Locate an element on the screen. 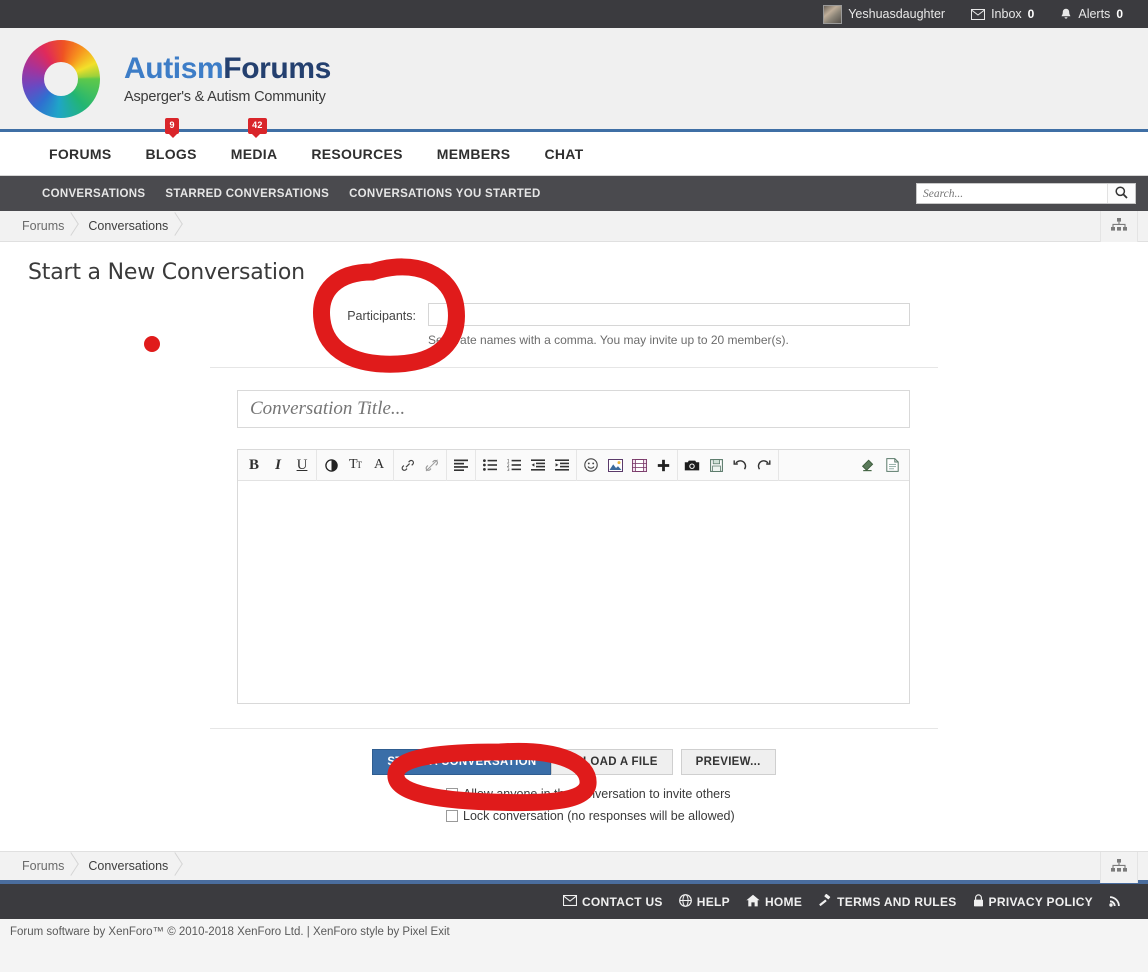 Image resolution: width=1148 pixels, height=972 pixels. unlink-icon is located at coordinates (432, 465).